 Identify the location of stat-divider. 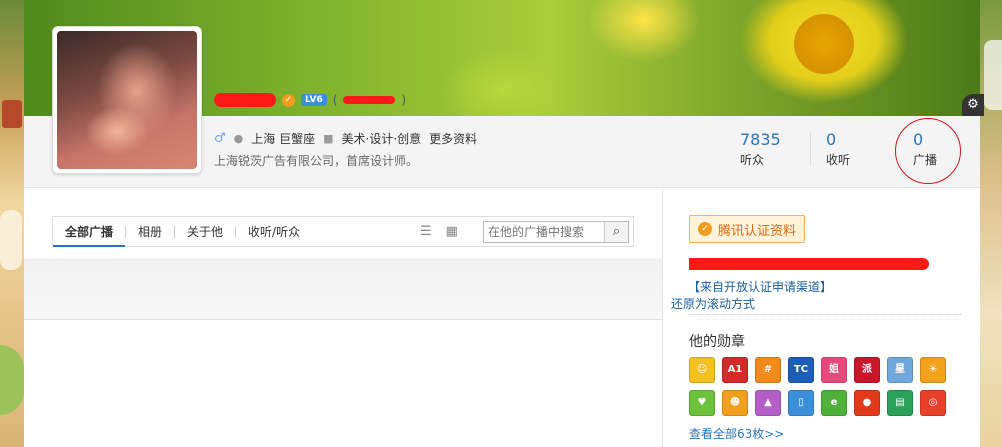
(810, 149).